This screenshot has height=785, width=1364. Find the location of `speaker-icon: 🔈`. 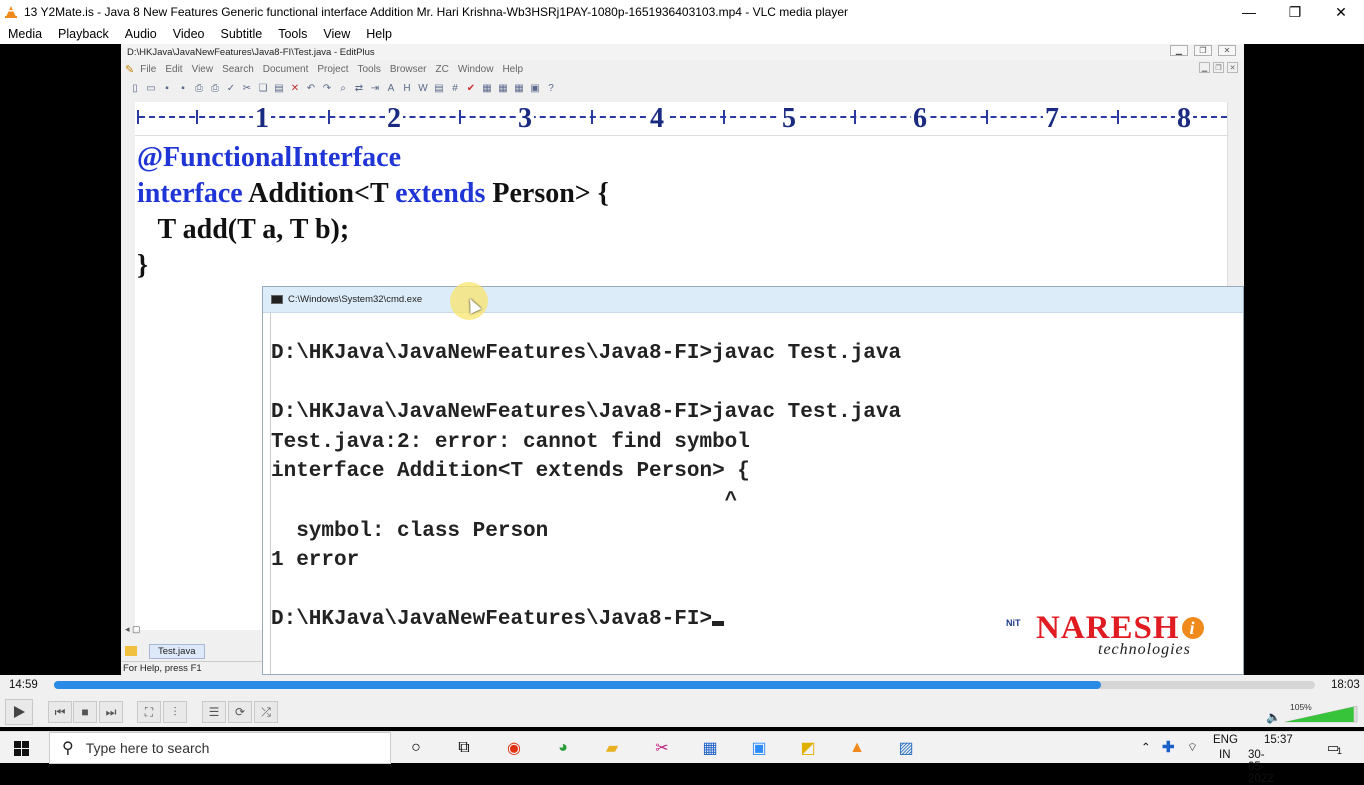

speaker-icon: 🔈 is located at coordinates (1273, 717).